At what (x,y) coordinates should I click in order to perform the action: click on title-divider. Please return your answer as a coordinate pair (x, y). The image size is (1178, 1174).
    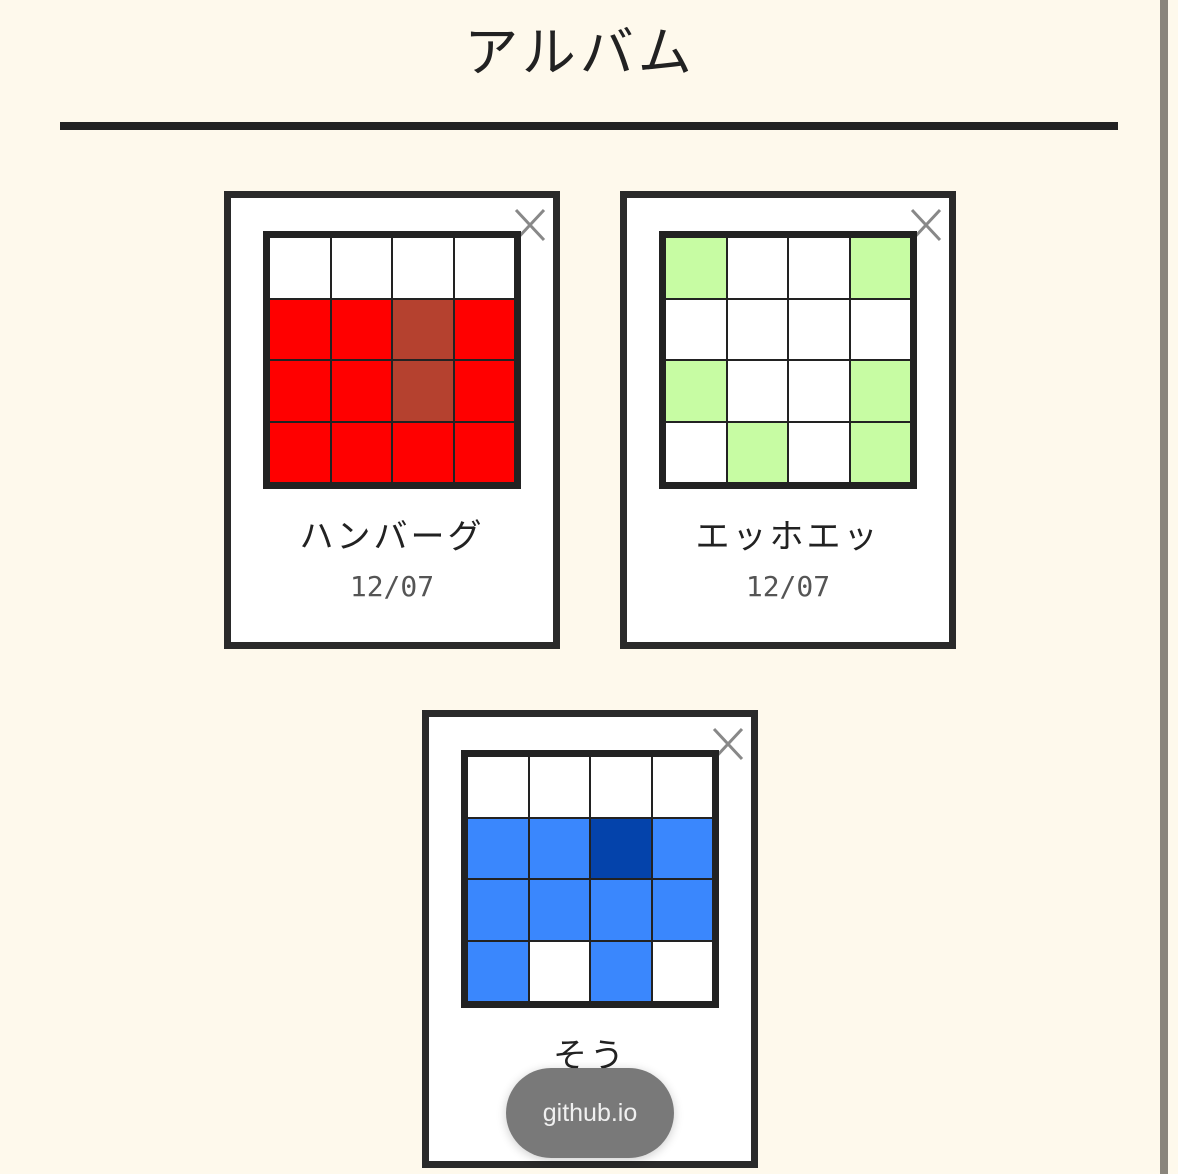
    Looking at the image, I should click on (589, 126).